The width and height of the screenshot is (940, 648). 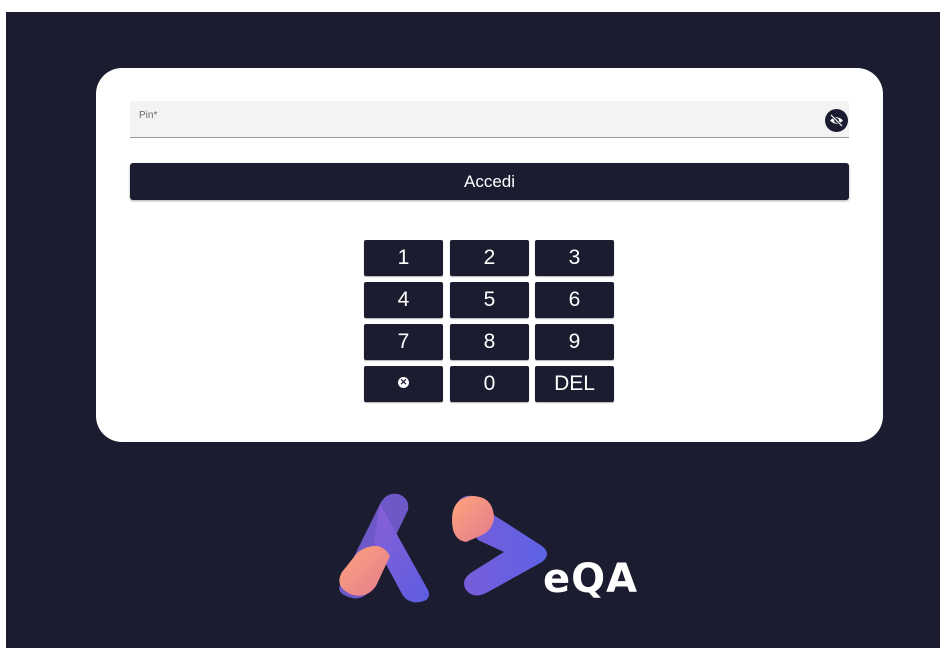 I want to click on pin-label: Pin*, so click(x=148, y=115).